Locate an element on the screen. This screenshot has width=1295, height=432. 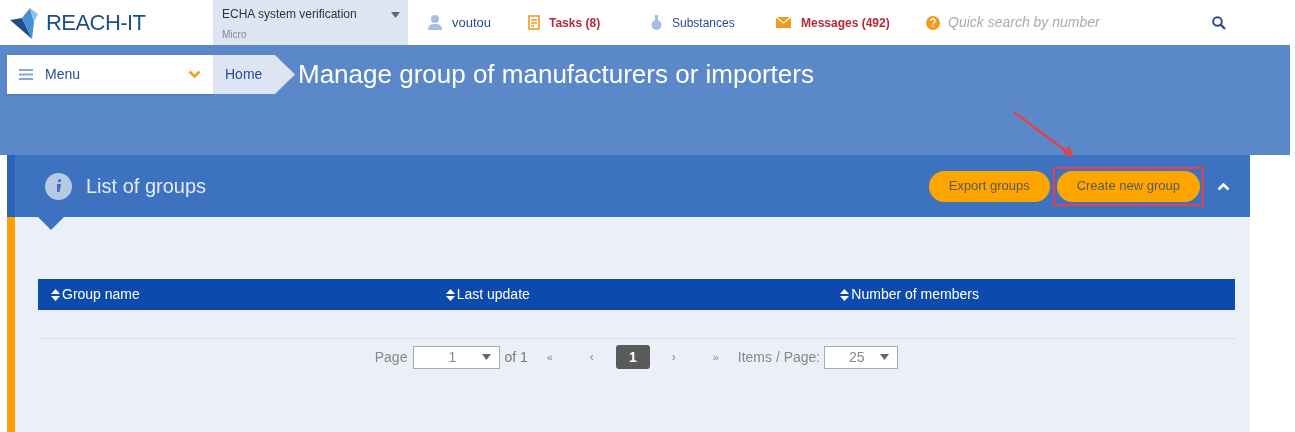
quick-search-field: Quick search by number is located at coordinates (1073, 22).